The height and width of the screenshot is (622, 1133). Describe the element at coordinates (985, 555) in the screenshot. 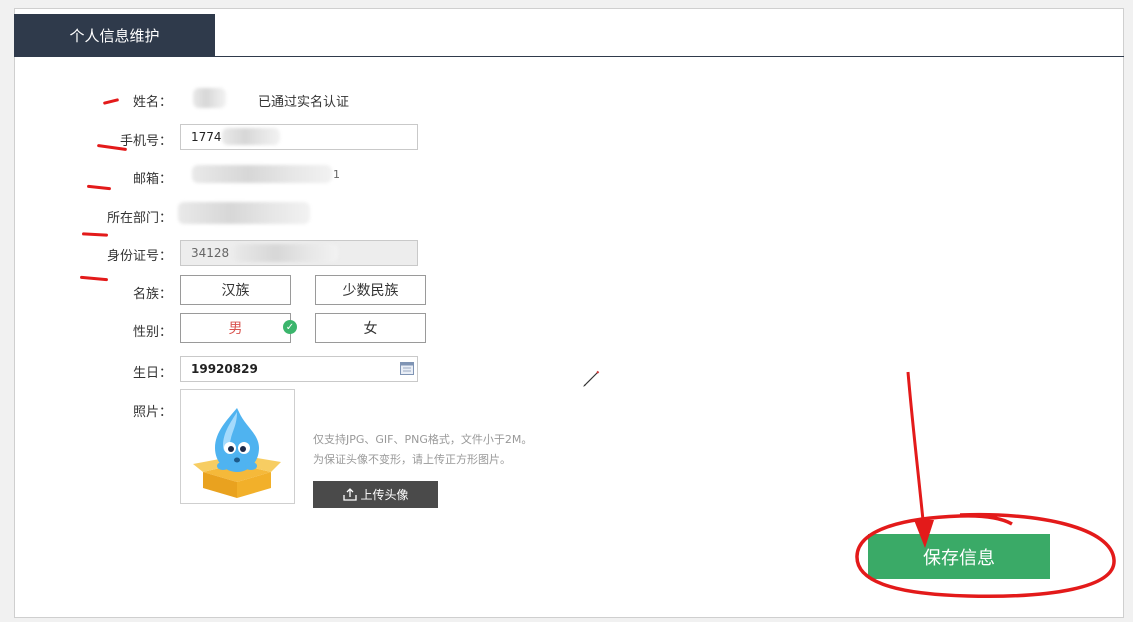

I see `annotation-circle` at that location.